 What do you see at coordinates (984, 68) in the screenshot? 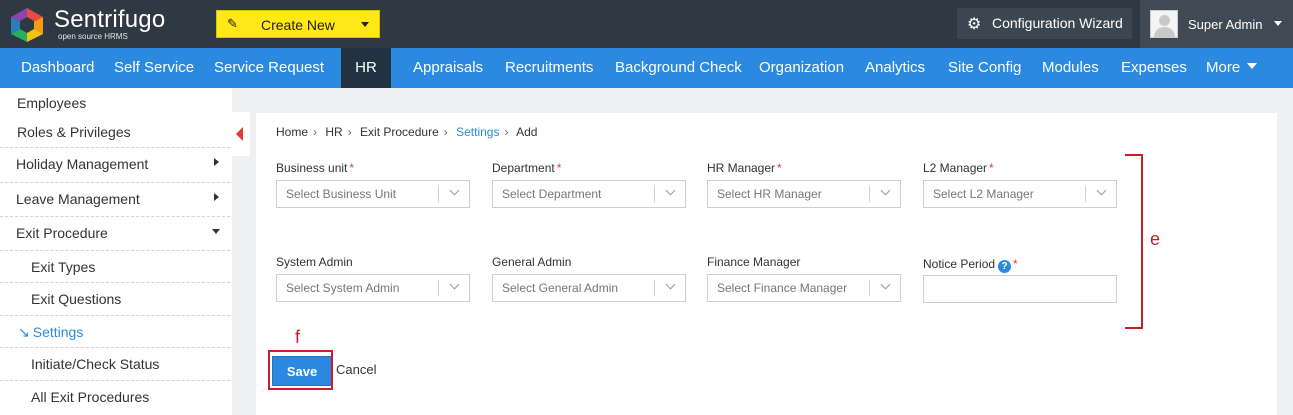
I see `nav-site-config: Site Config` at bounding box center [984, 68].